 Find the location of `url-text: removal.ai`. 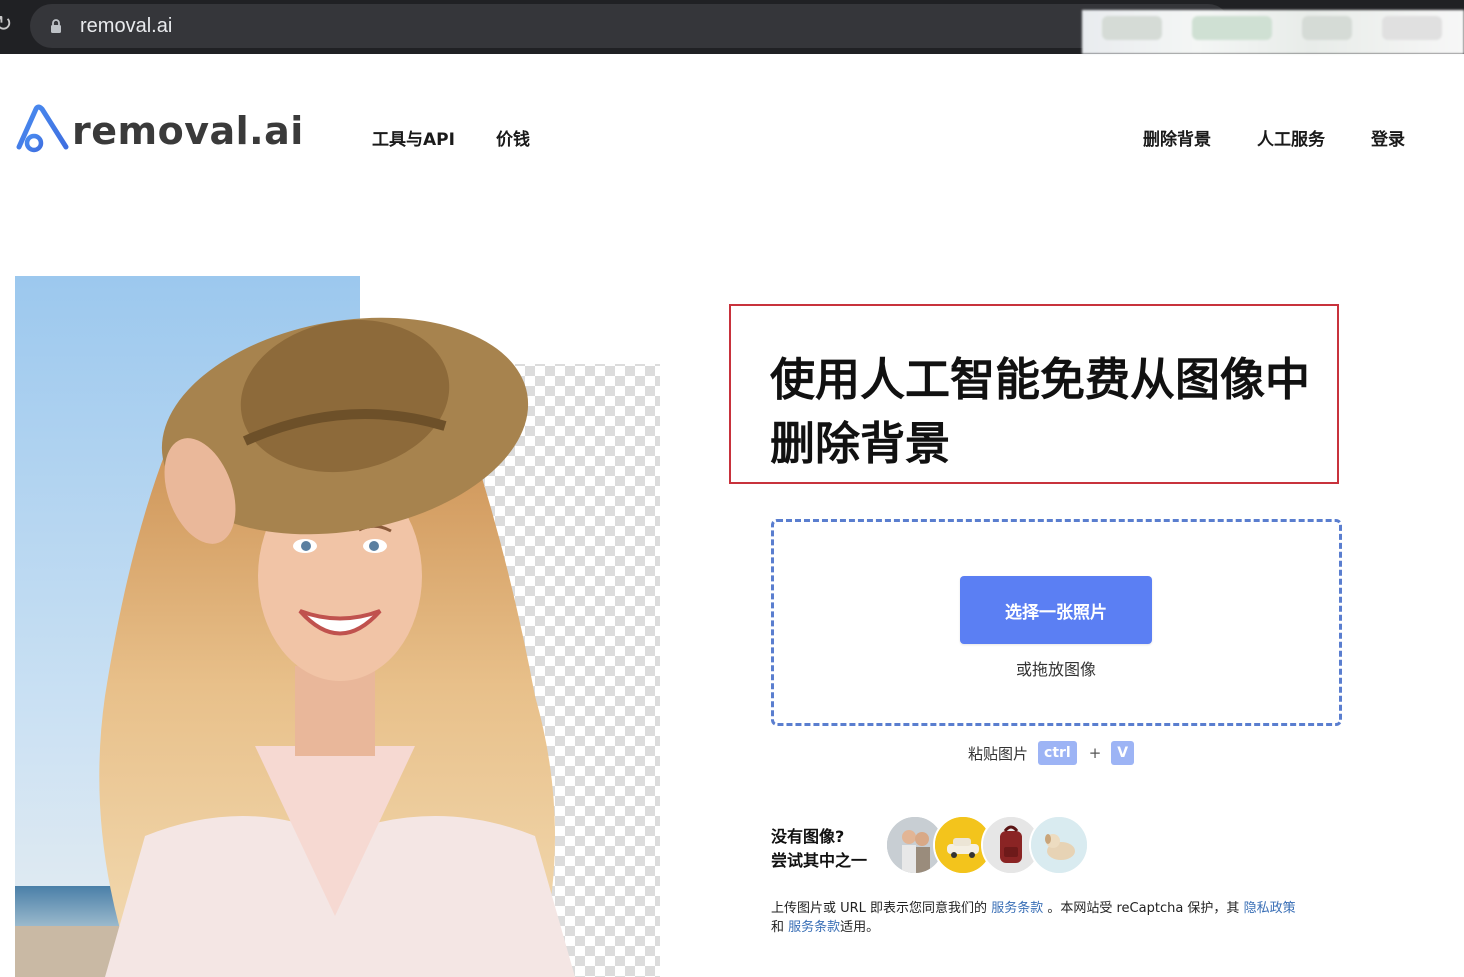

url-text: removal.ai is located at coordinates (126, 26).